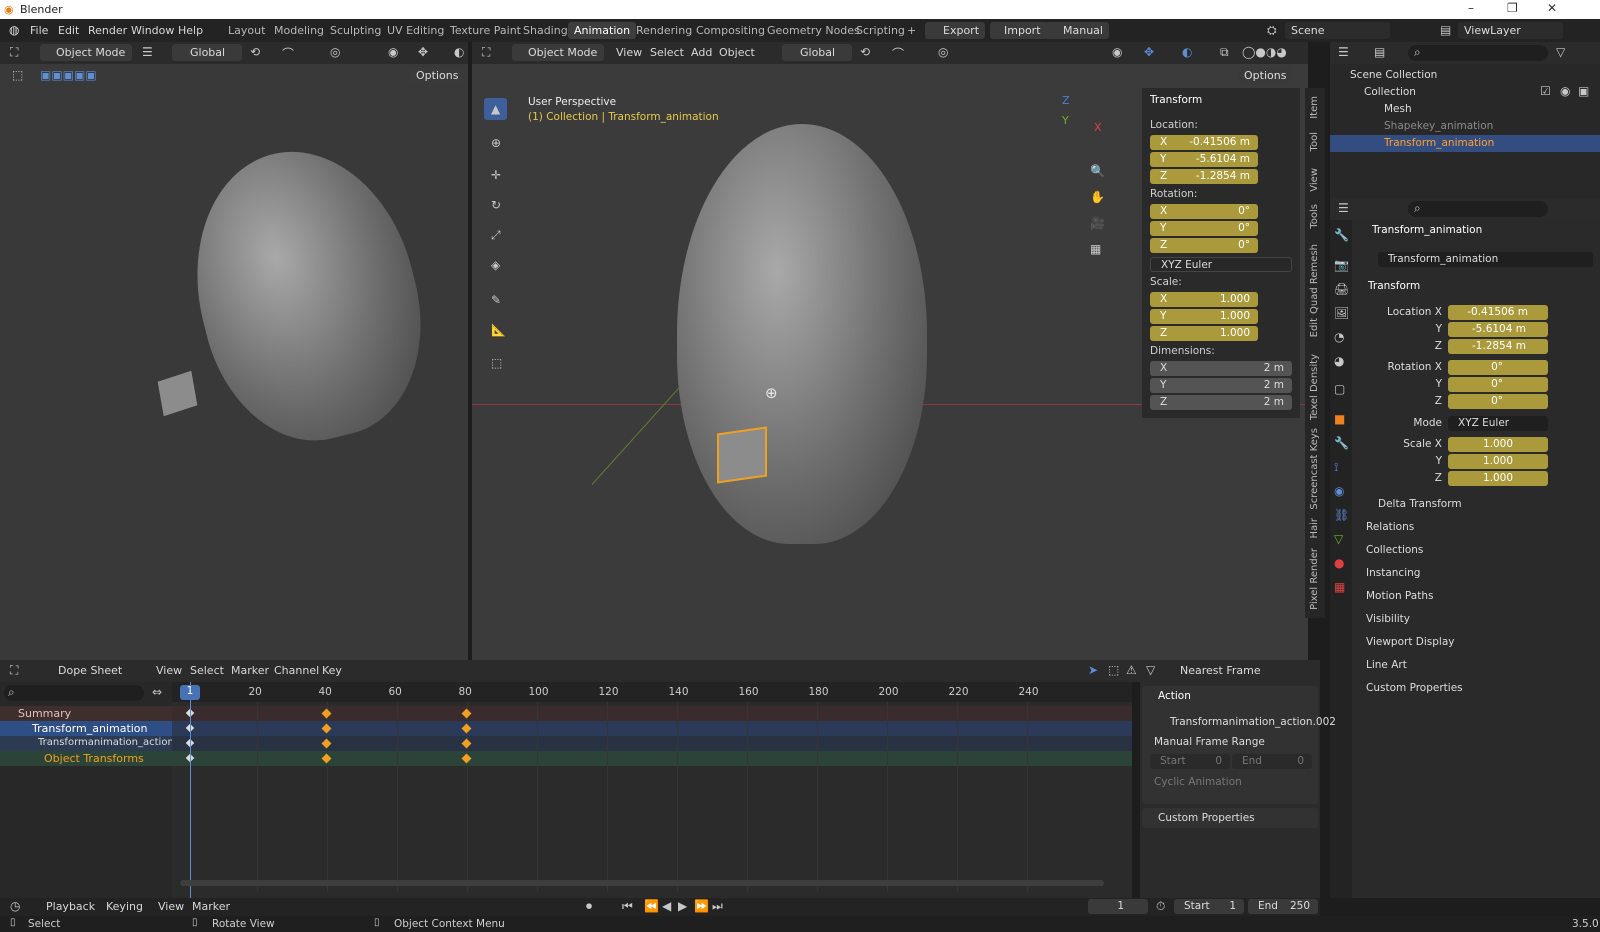  I want to click on checkbox-icon: ☑, so click(1545, 91).